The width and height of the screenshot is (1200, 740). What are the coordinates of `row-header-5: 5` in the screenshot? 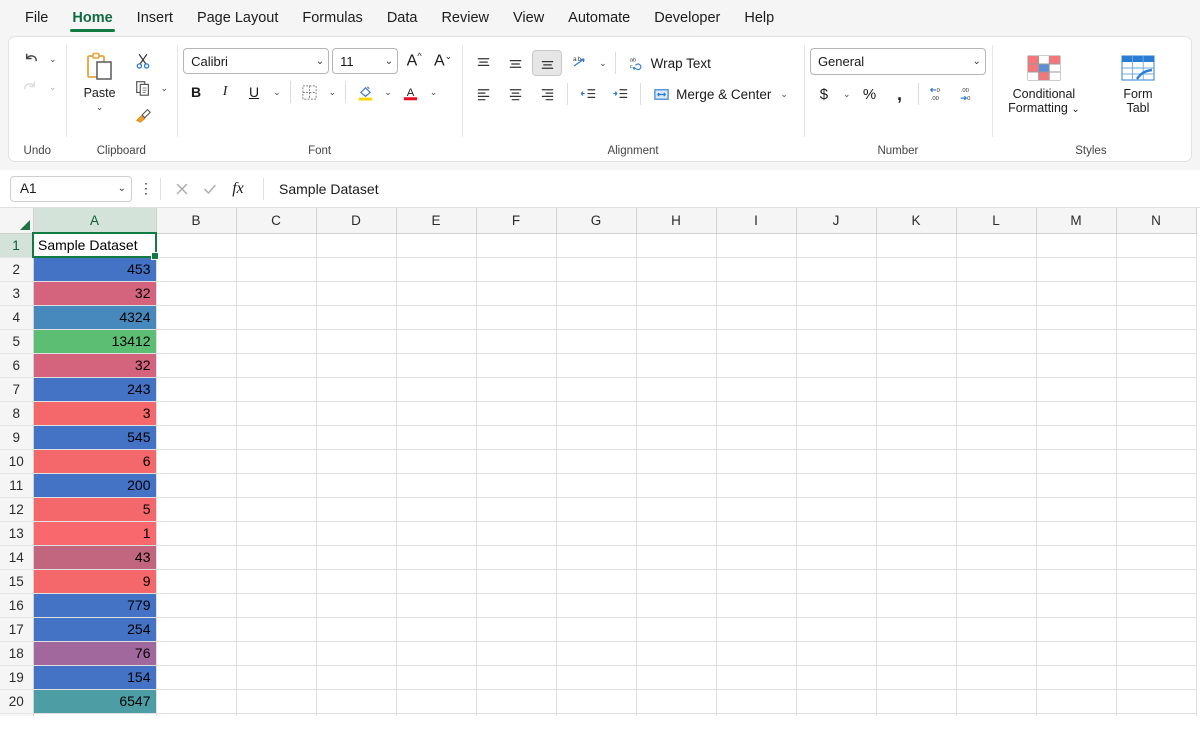 It's located at (17, 341).